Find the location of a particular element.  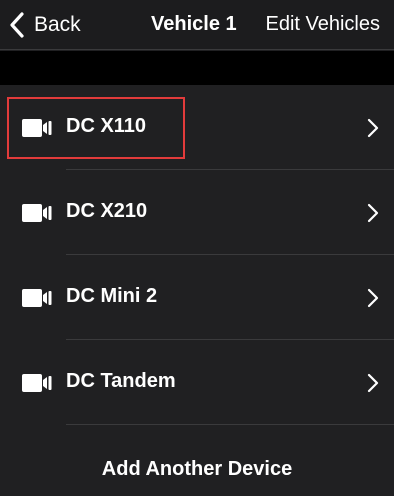

edit-vehicles-button: Edit Vehicles is located at coordinates (322, 24).